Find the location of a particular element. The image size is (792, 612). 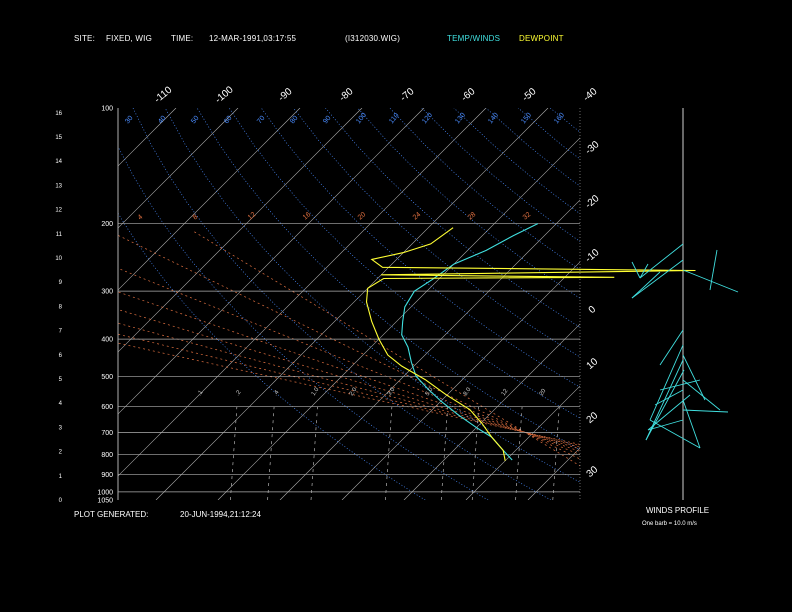

moist-adiabat-label: 16 is located at coordinates (307, 216).